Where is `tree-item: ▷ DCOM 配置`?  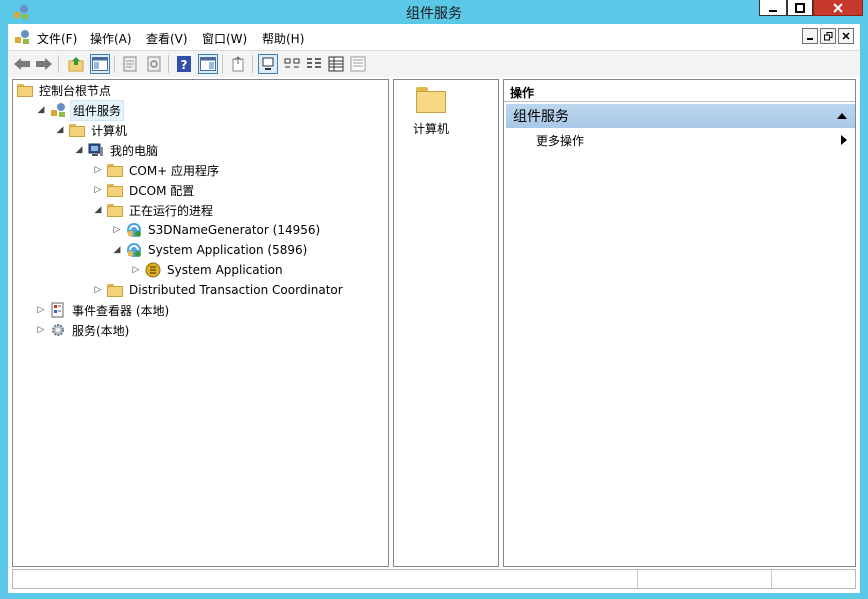
tree-item: ▷ DCOM 配置 is located at coordinates (144, 190).